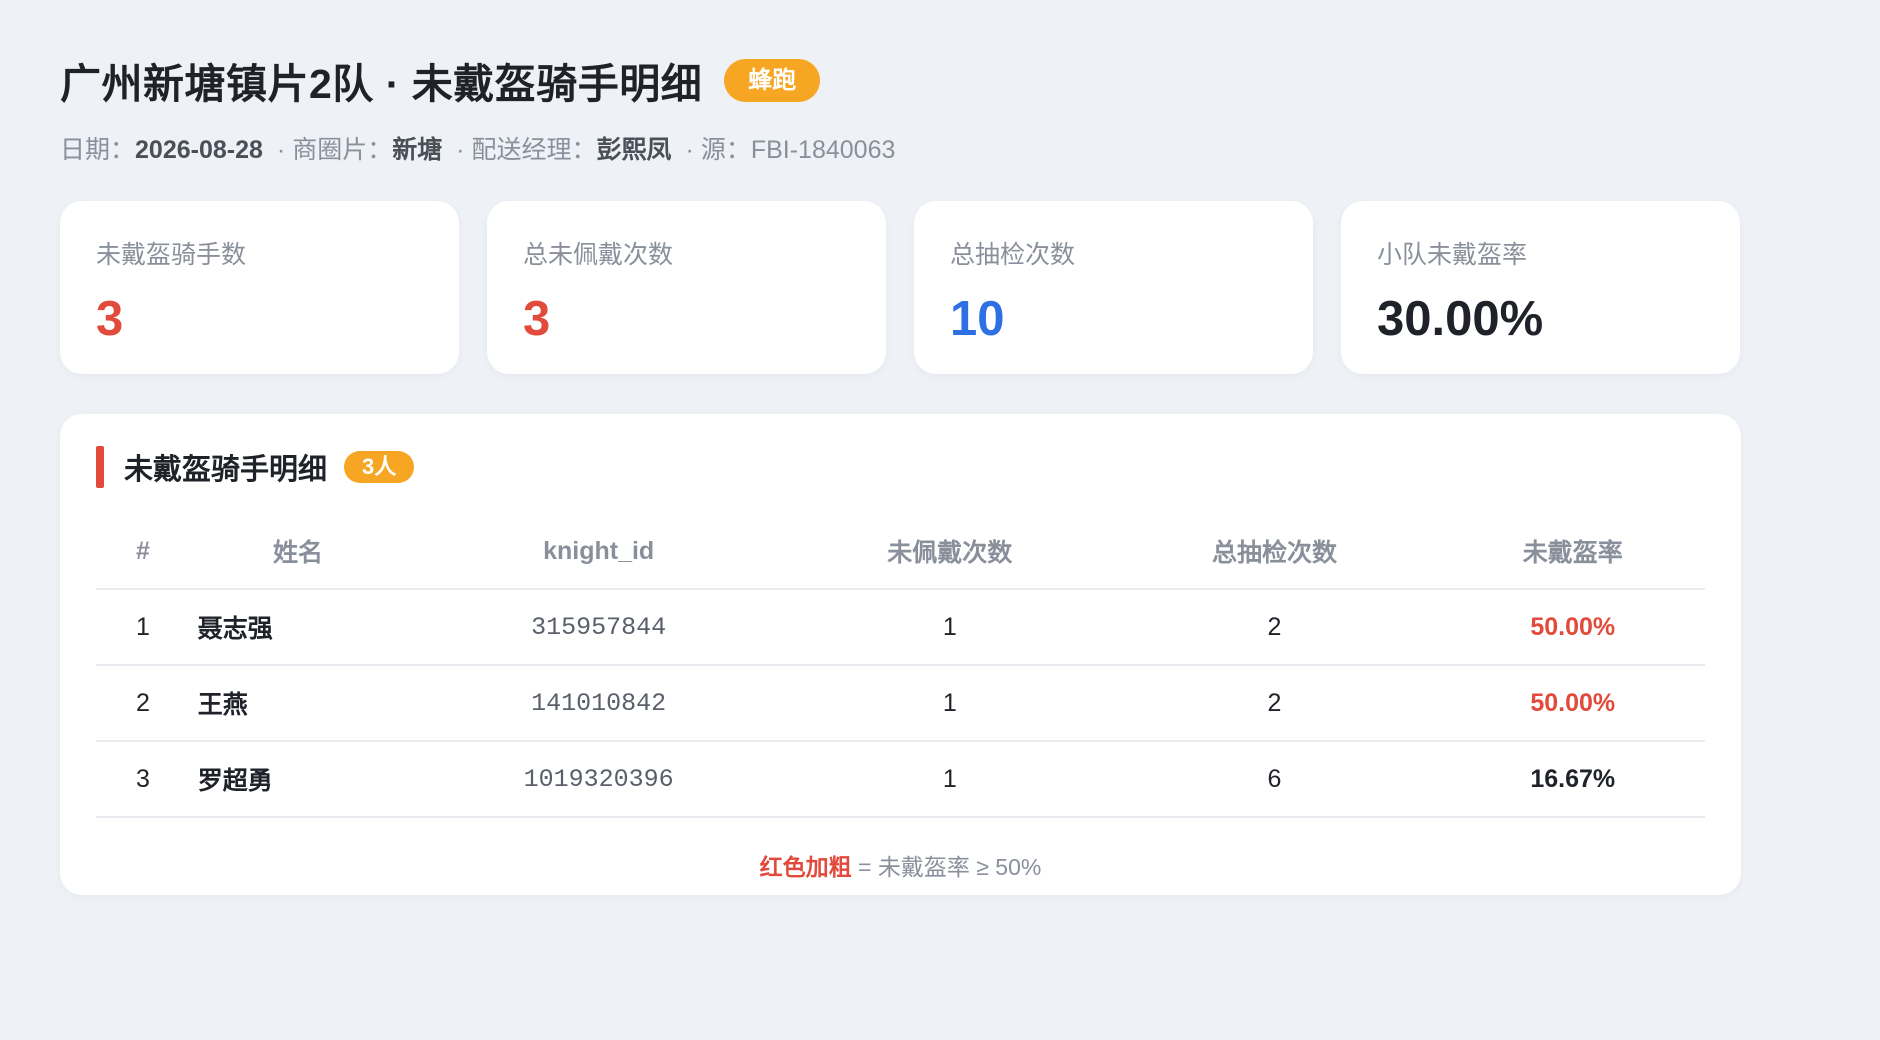 Image resolution: width=1880 pixels, height=1040 pixels. What do you see at coordinates (900, 80) in the screenshot?
I see `title-row: 广州新塘镇片2队 · 未戴盔骑手明细 蜂跑` at bounding box center [900, 80].